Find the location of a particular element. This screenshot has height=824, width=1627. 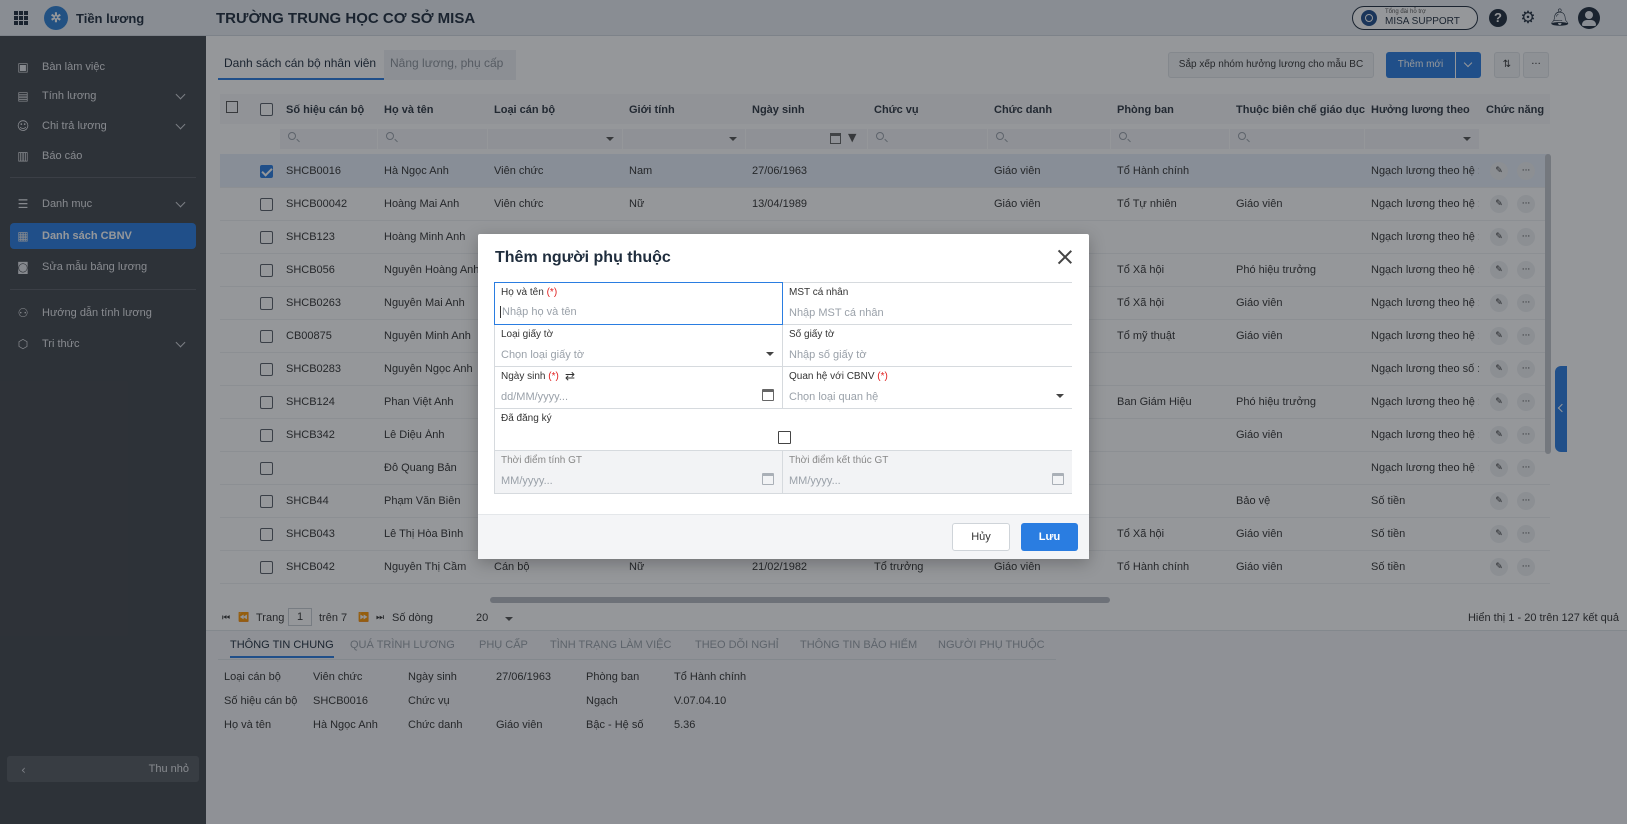

save-button: Lưu is located at coordinates (1049, 537).